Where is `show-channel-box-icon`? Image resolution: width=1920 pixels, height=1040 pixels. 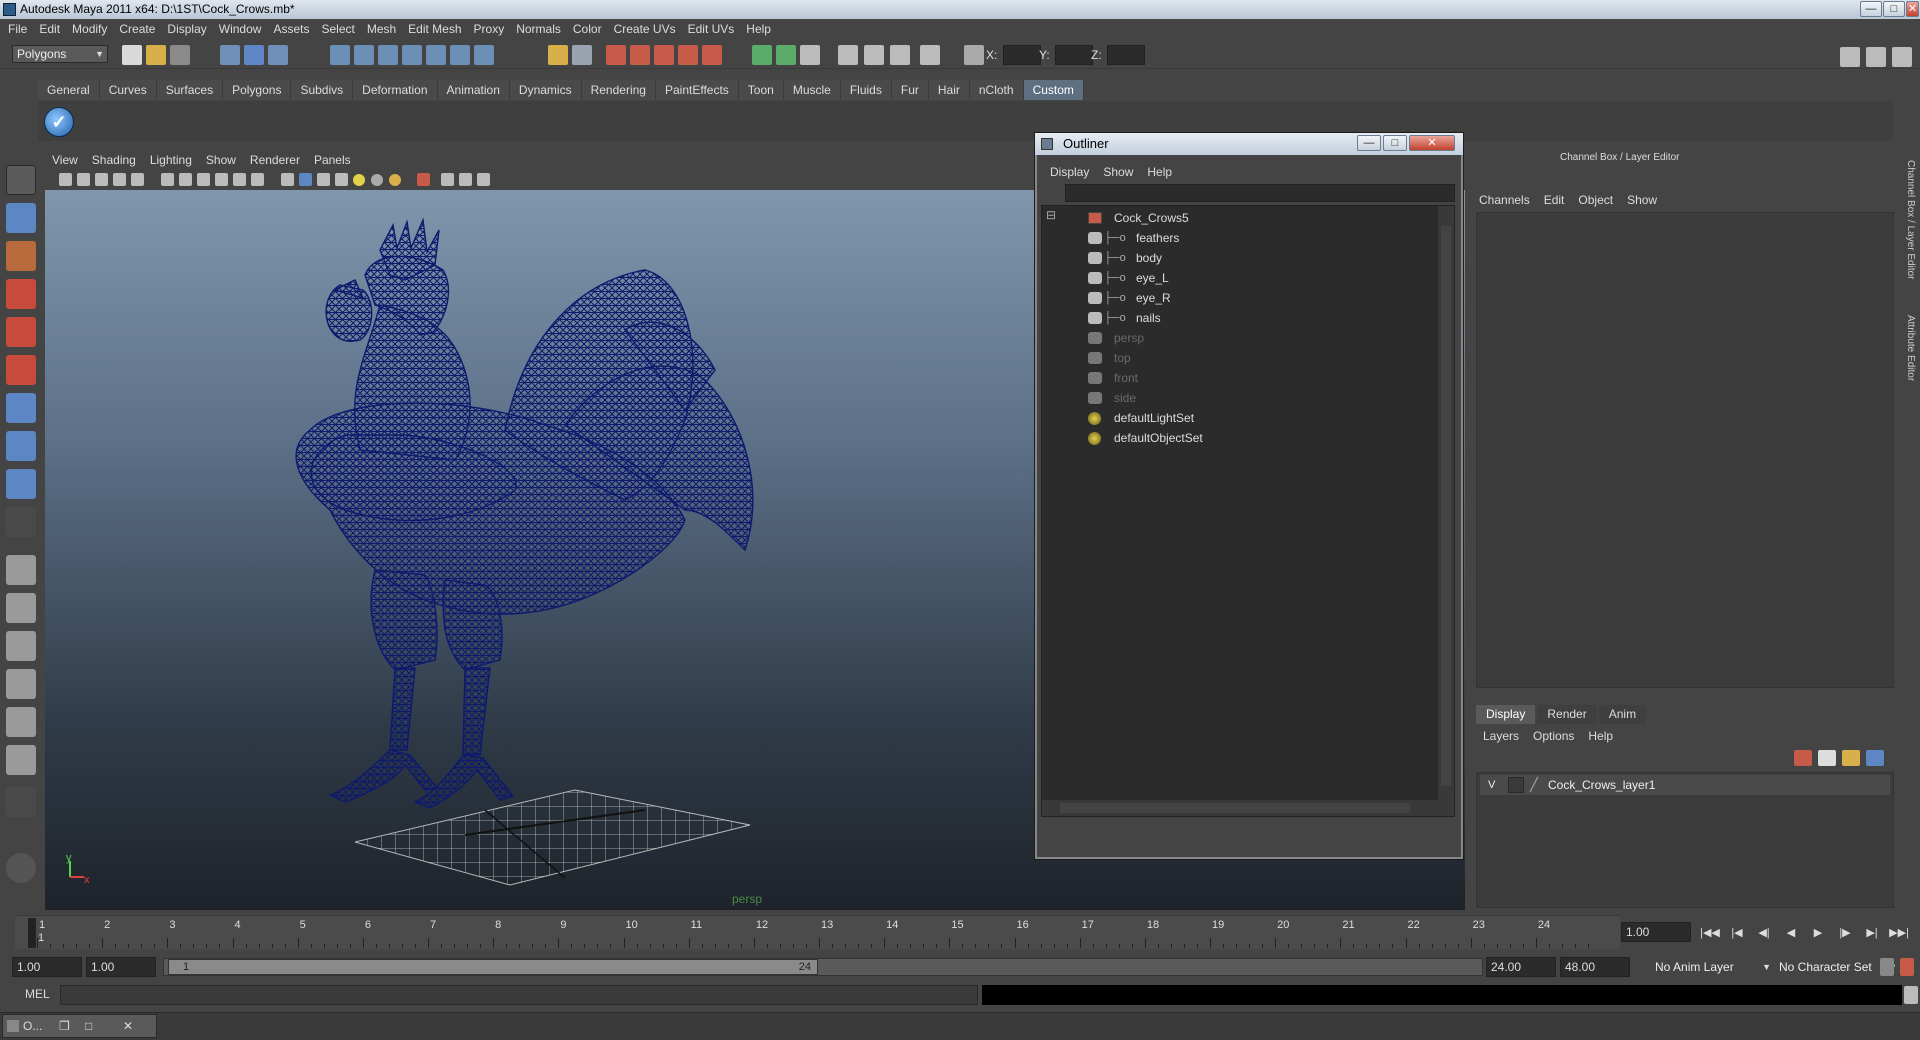
show-channel-box-icon is located at coordinates (1902, 57).